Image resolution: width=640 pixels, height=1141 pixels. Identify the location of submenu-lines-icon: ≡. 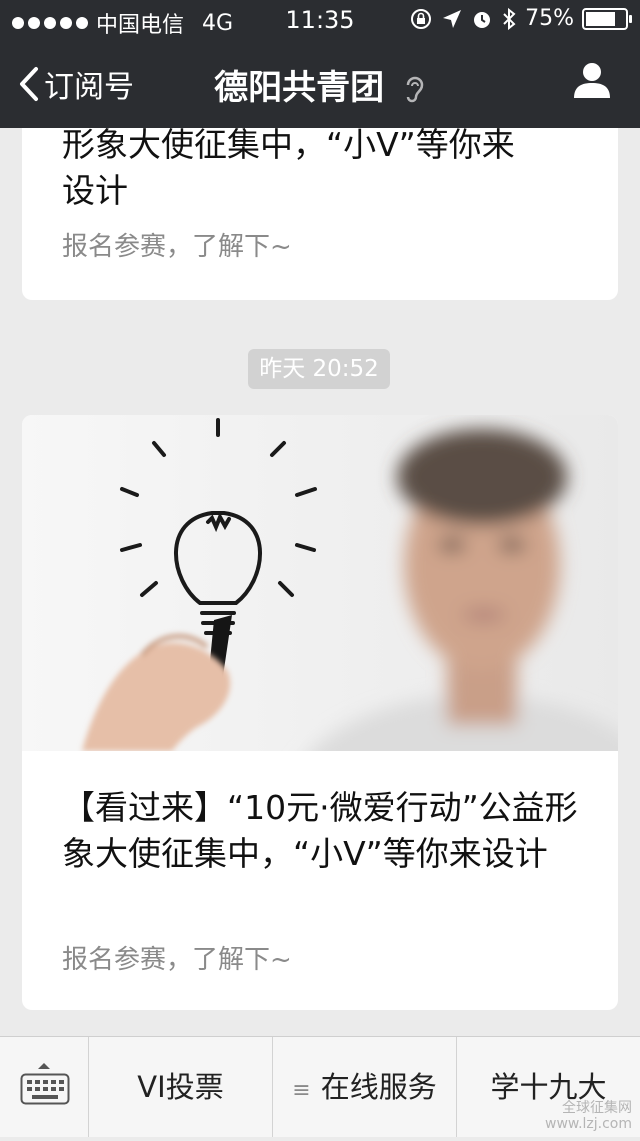
(301, 1090).